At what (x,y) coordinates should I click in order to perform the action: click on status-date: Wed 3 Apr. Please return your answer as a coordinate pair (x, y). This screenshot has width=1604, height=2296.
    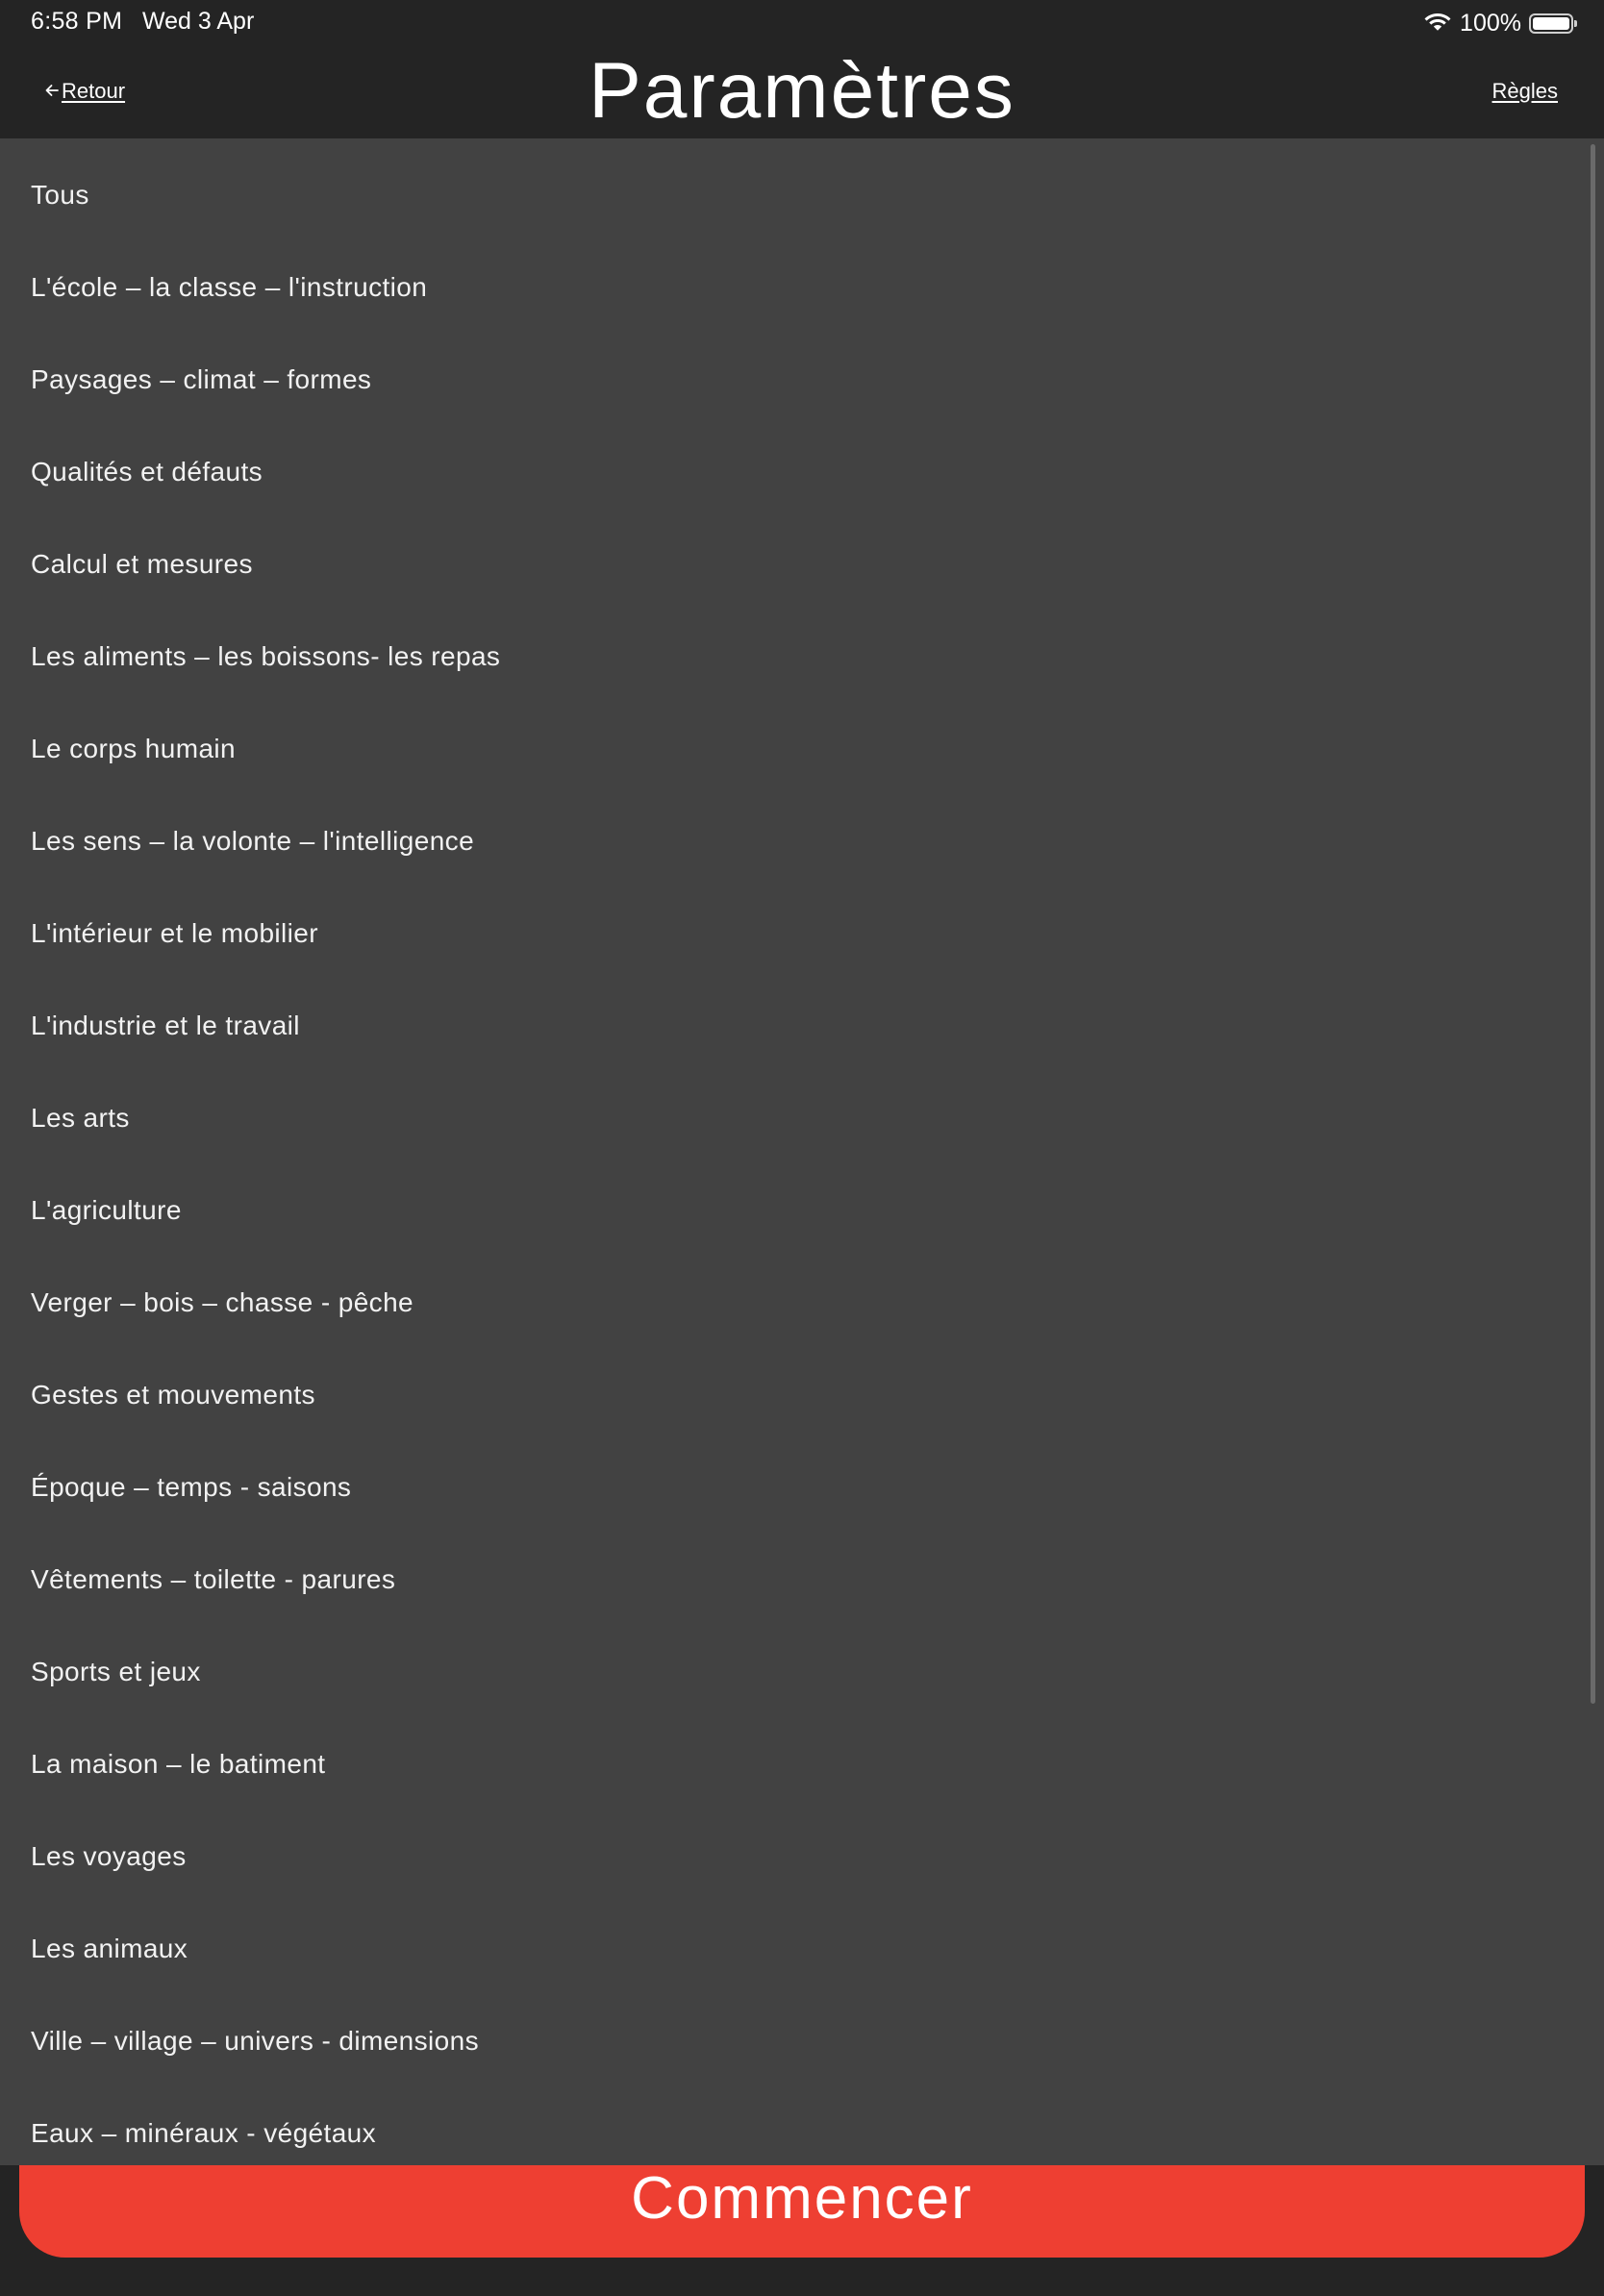
    Looking at the image, I should click on (198, 21).